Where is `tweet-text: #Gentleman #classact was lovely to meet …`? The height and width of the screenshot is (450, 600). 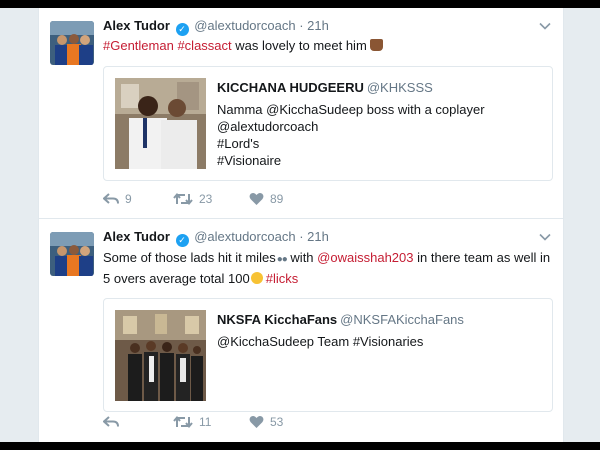 tweet-text: #Gentleman #classact was lovely to meet … is located at coordinates (328, 45).